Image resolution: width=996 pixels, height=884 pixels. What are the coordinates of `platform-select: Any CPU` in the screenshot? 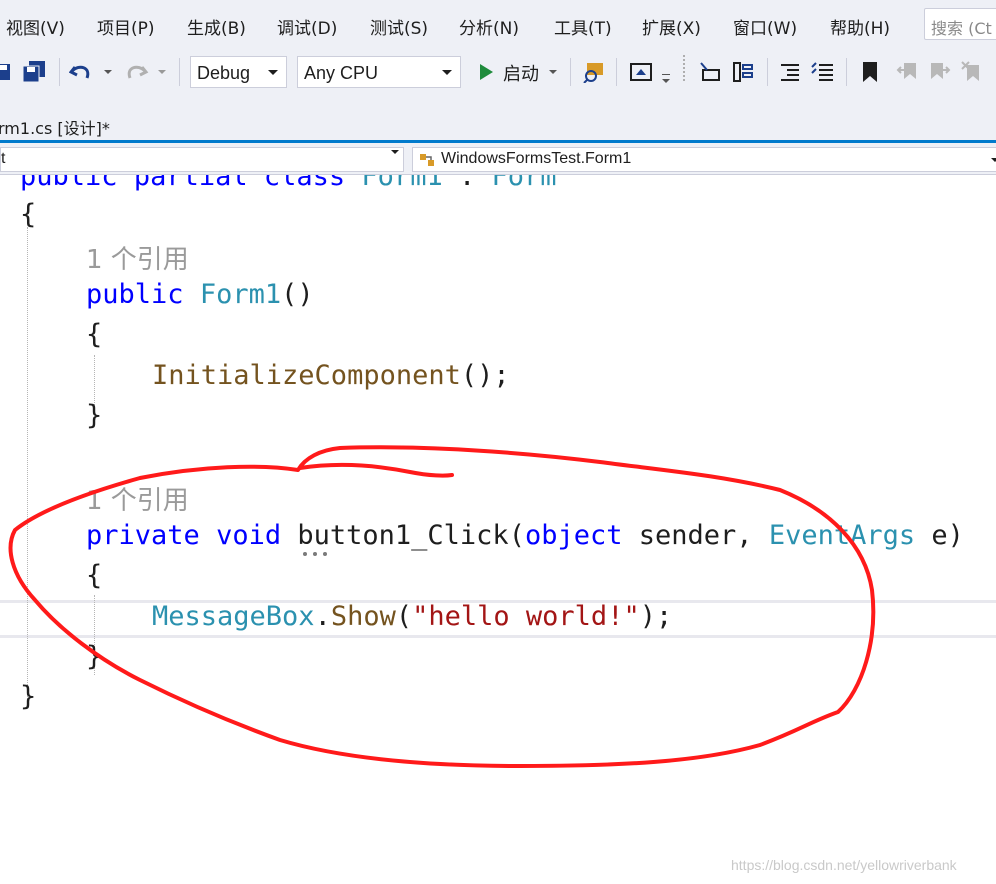 It's located at (379, 72).